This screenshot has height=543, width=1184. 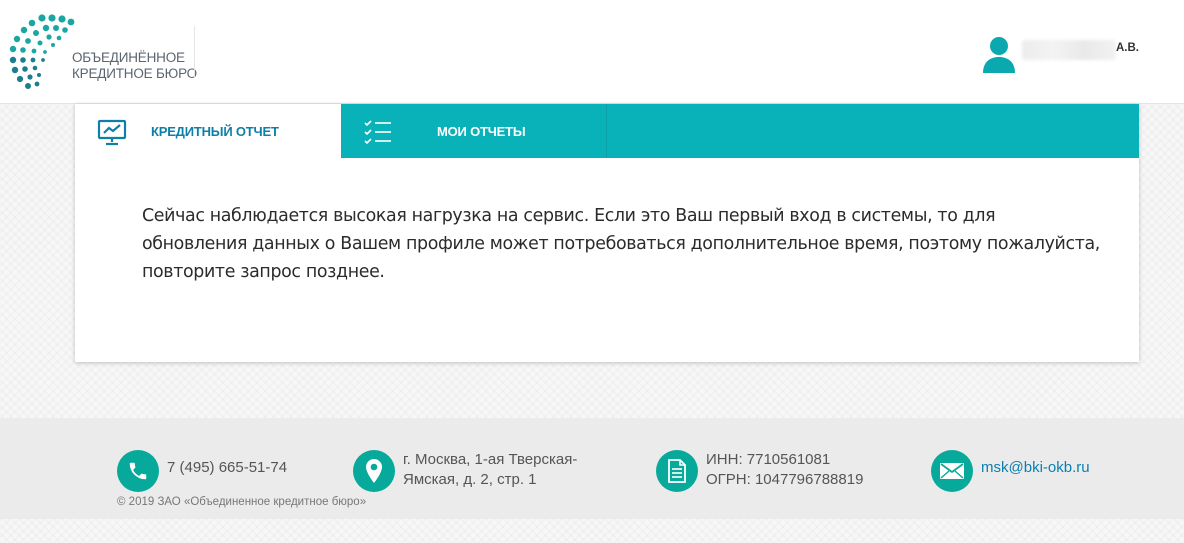 I want to click on logo-dots-icon, so click(x=42, y=51).